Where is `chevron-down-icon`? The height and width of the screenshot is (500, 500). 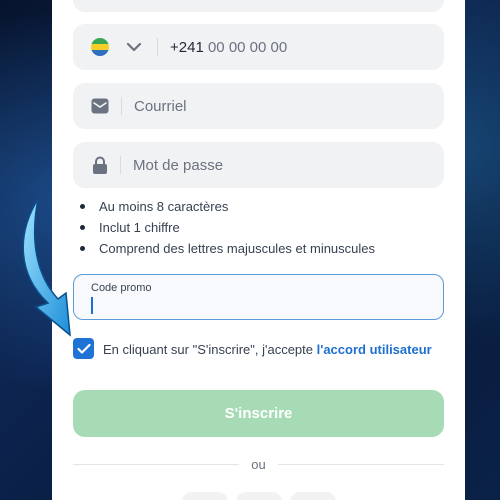 chevron-down-icon is located at coordinates (134, 47).